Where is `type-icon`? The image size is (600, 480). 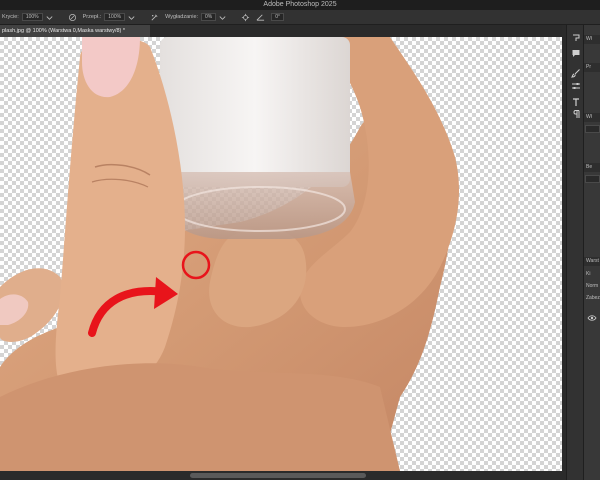
type-icon is located at coordinates (576, 102).